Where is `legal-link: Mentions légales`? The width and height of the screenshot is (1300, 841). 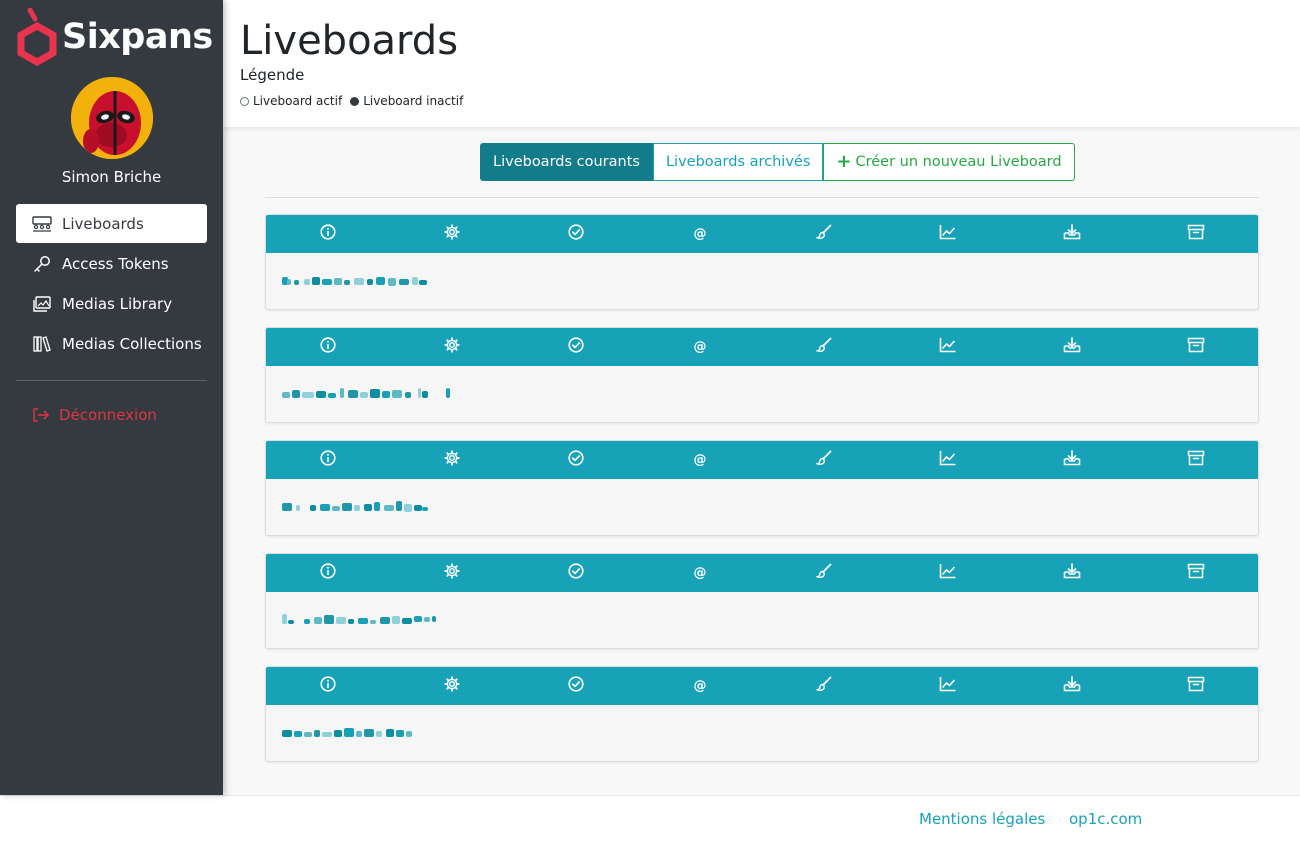
legal-link: Mentions légales is located at coordinates (982, 819).